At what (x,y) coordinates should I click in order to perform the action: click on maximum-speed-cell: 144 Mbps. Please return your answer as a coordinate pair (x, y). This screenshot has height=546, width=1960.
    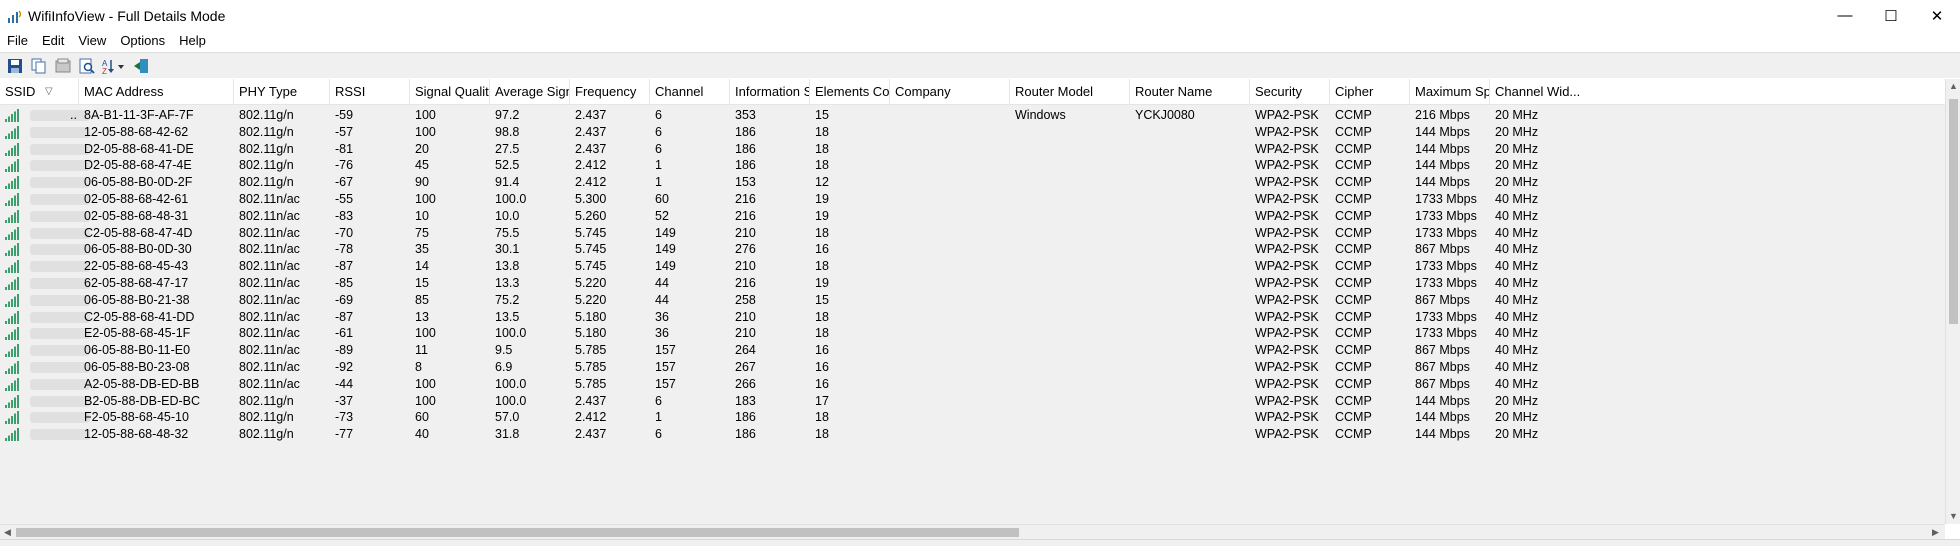
    Looking at the image, I should click on (1442, 434).